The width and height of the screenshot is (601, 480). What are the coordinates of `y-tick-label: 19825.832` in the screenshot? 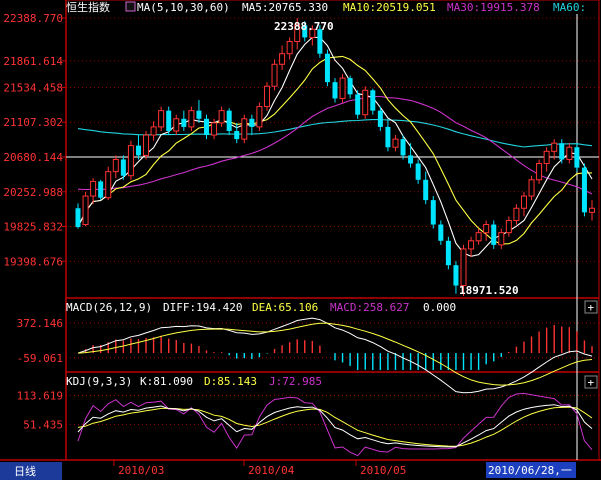 It's located at (33, 227).